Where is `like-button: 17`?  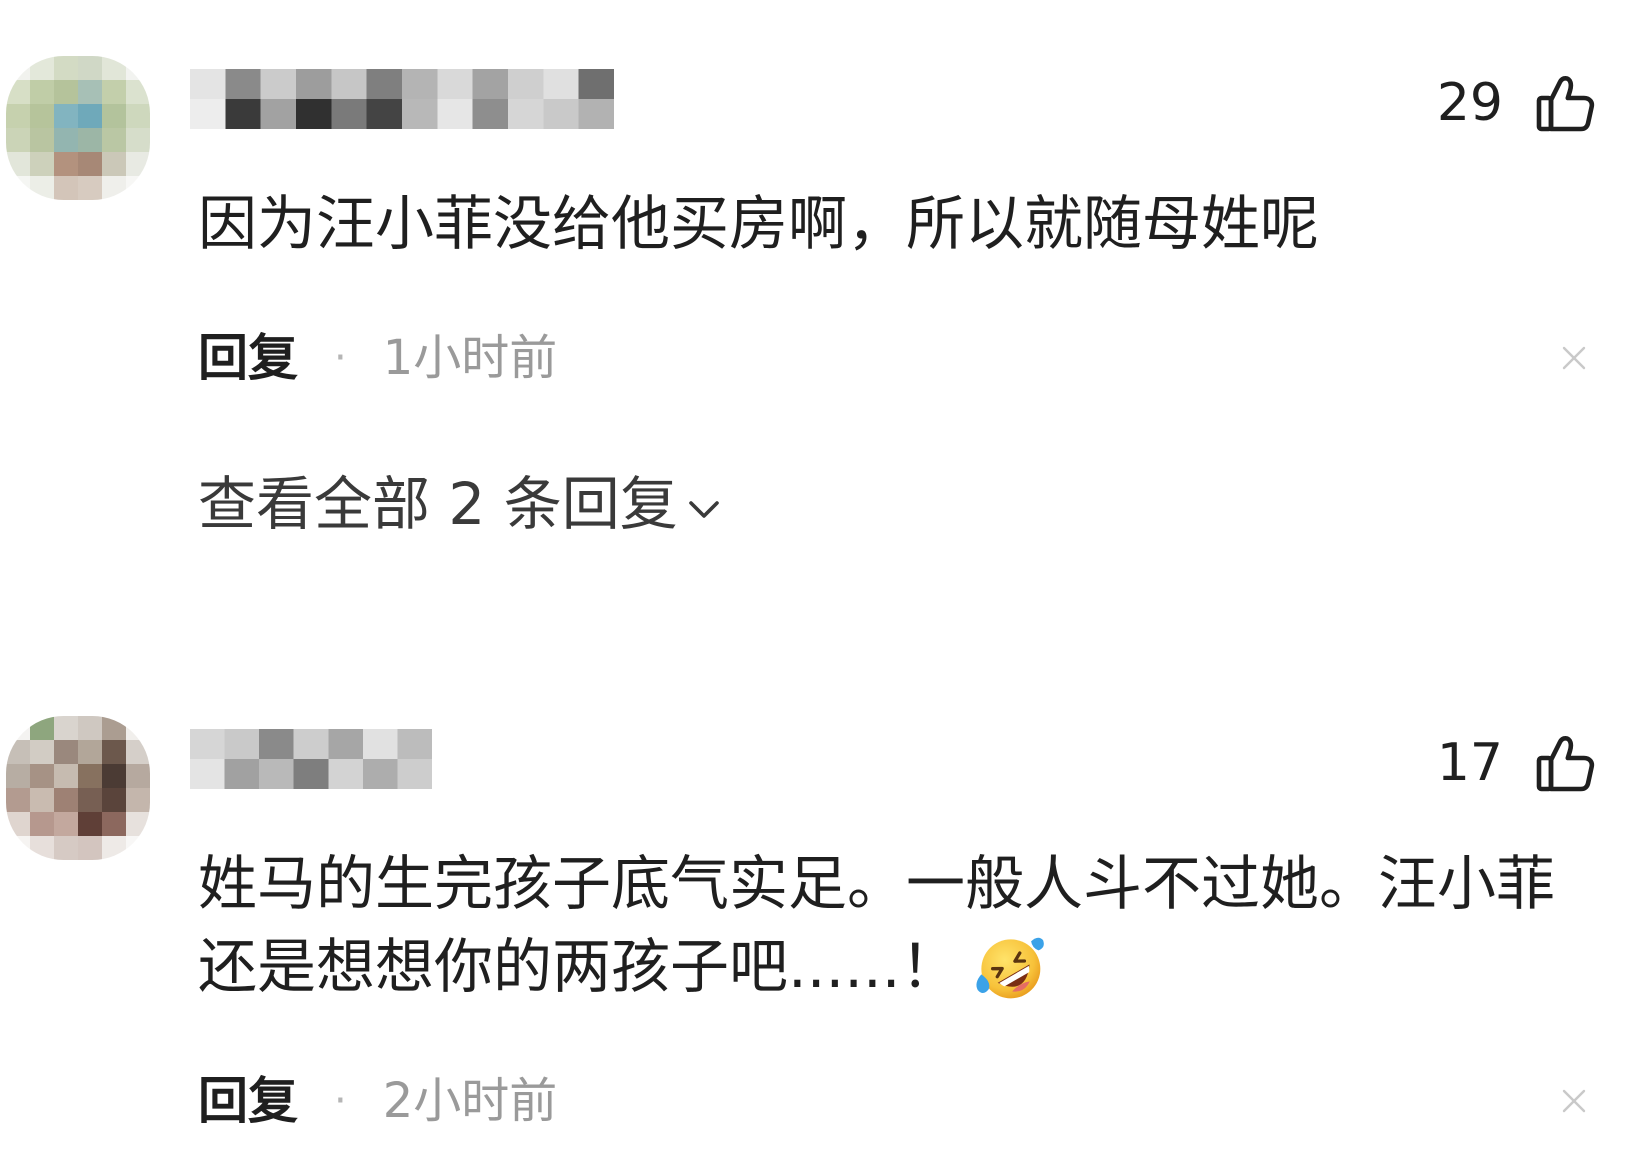
like-button: 17 is located at coordinates (1516, 763).